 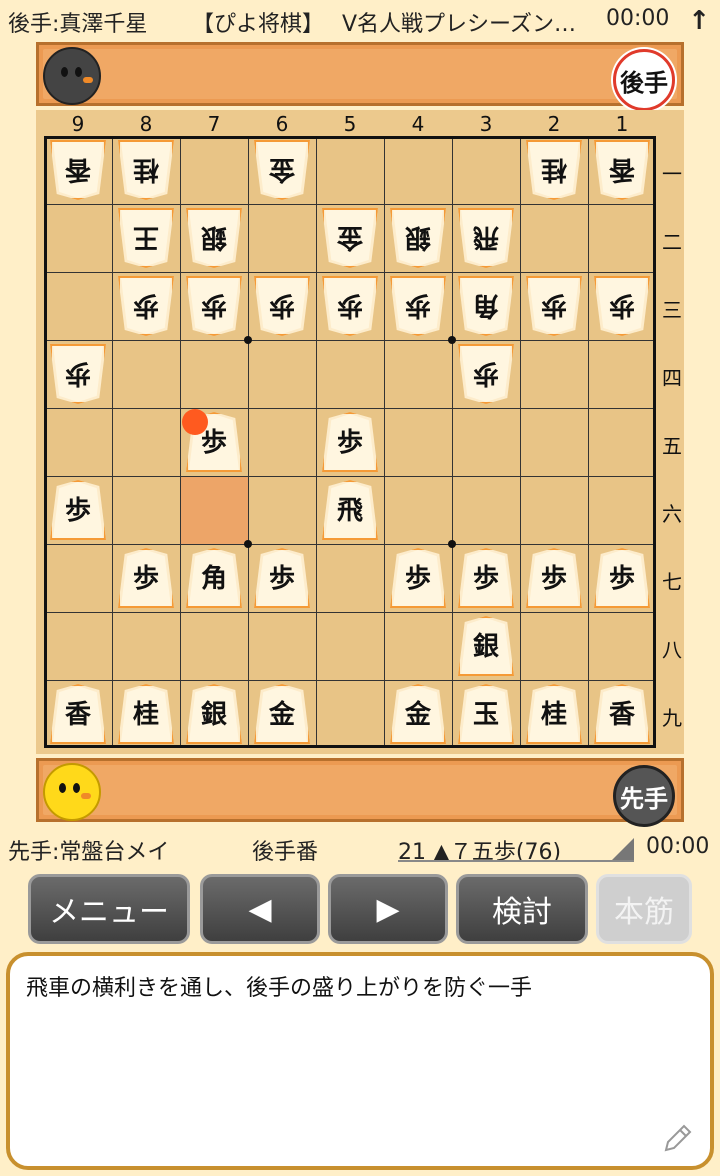 What do you see at coordinates (699, 21) in the screenshot?
I see `arrow-up-icon: ↑` at bounding box center [699, 21].